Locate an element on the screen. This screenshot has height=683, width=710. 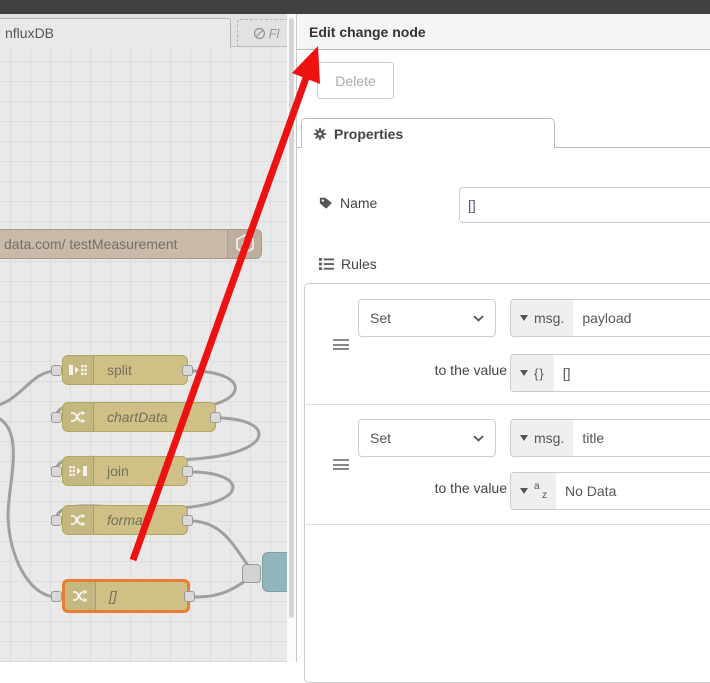
tag-icon is located at coordinates (325, 203).